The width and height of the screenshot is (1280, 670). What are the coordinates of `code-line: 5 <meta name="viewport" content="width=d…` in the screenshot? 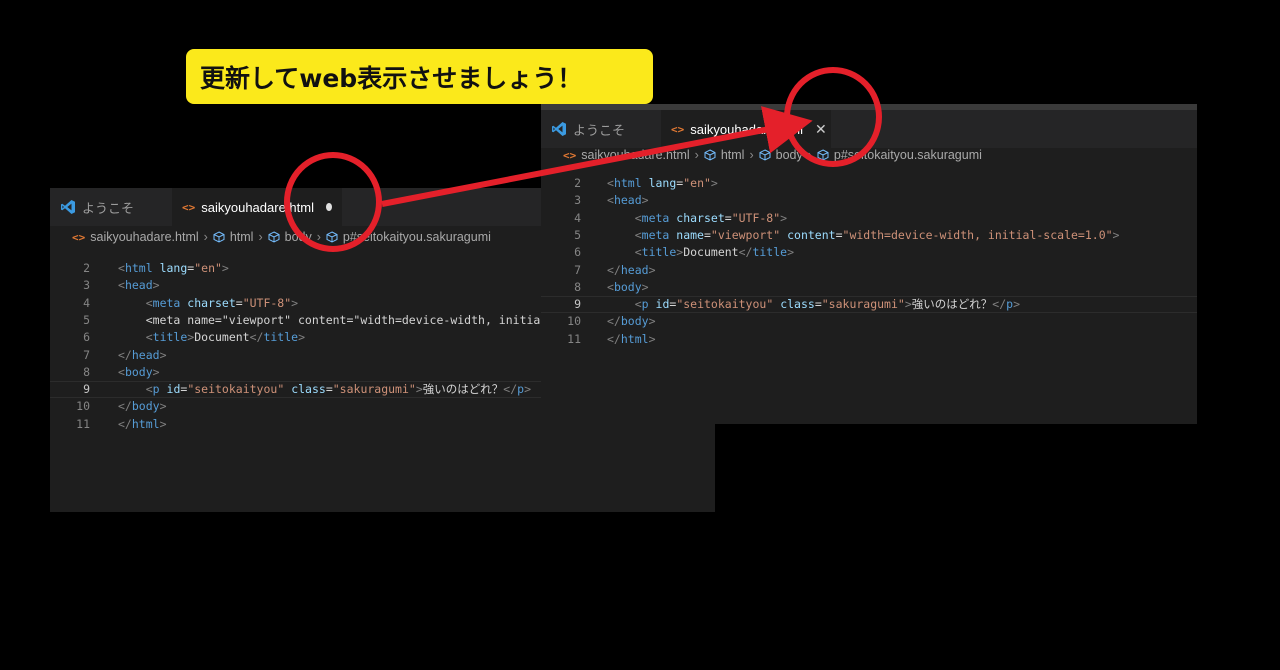 It's located at (869, 235).